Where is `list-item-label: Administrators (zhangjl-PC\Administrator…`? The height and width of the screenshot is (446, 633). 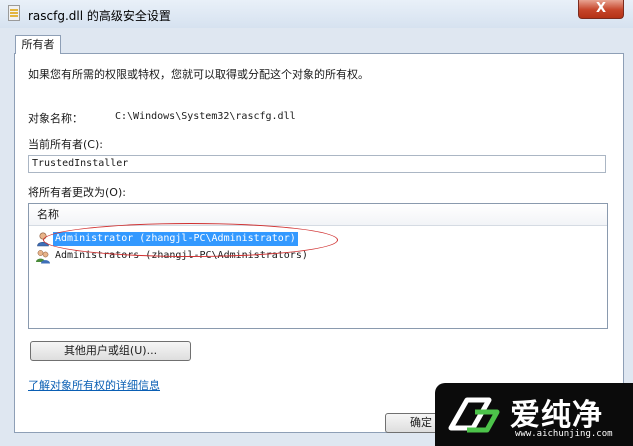
list-item-label: Administrators (zhangjl-PC\Administrator… is located at coordinates (181, 255).